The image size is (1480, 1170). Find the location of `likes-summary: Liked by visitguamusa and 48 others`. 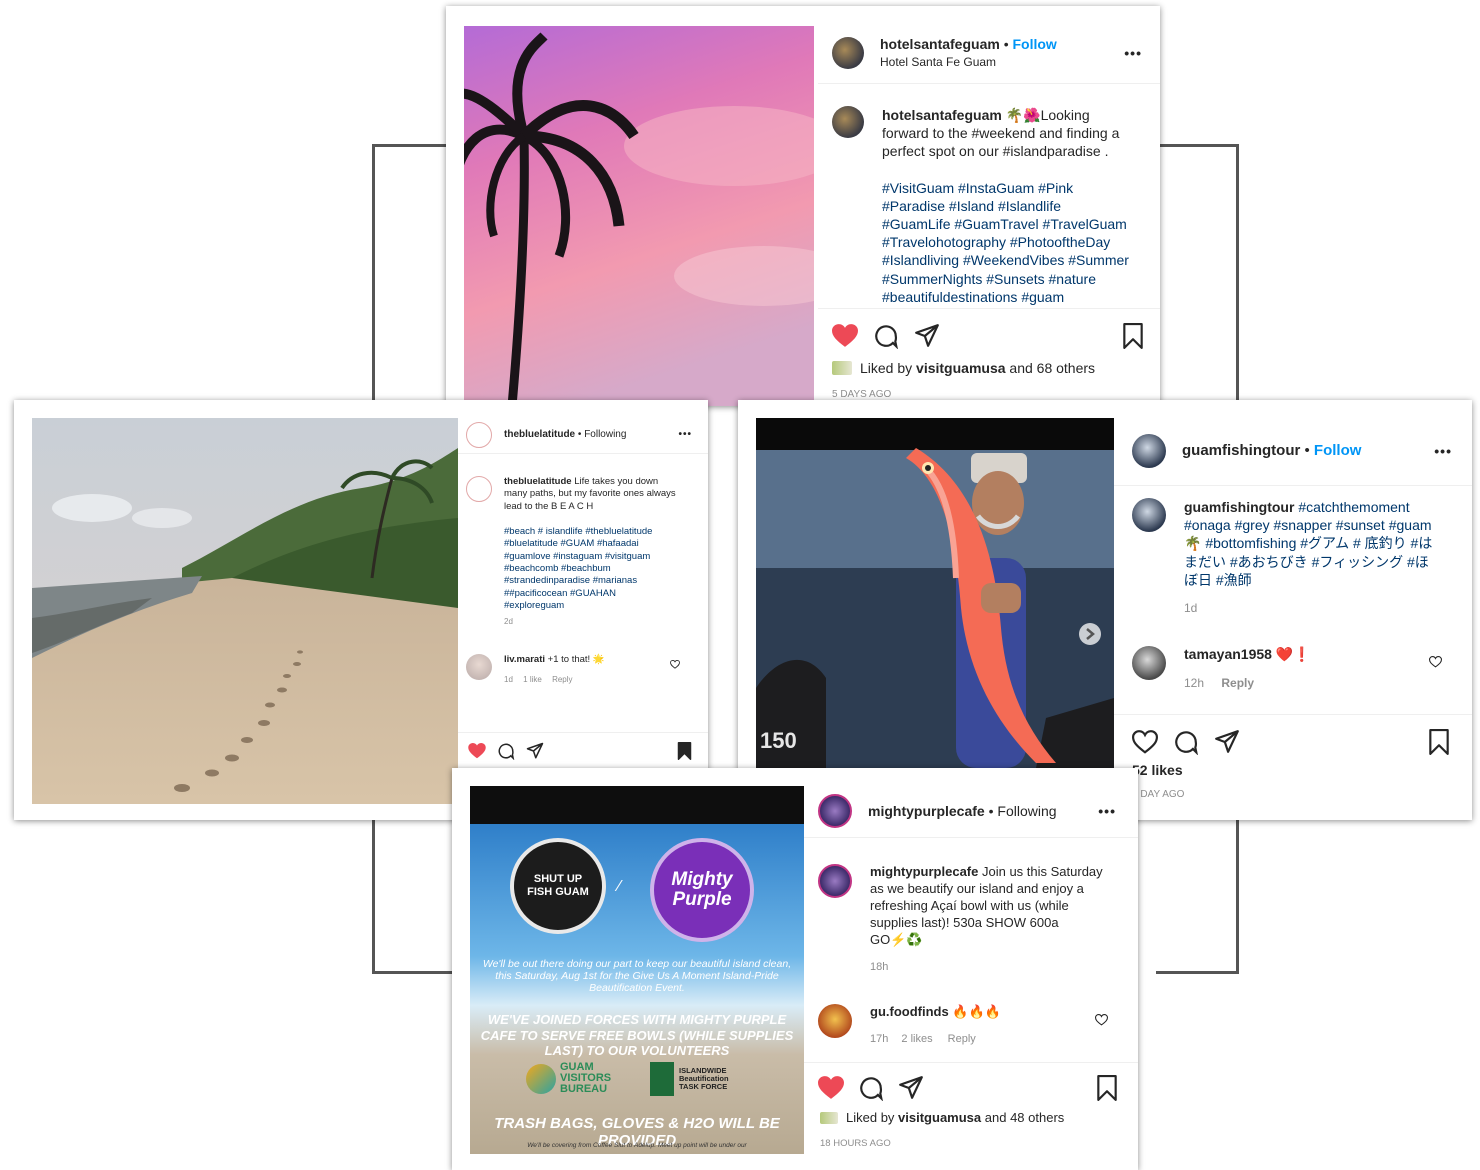

likes-summary: Liked by visitguamusa and 48 others is located at coordinates (971, 1117).